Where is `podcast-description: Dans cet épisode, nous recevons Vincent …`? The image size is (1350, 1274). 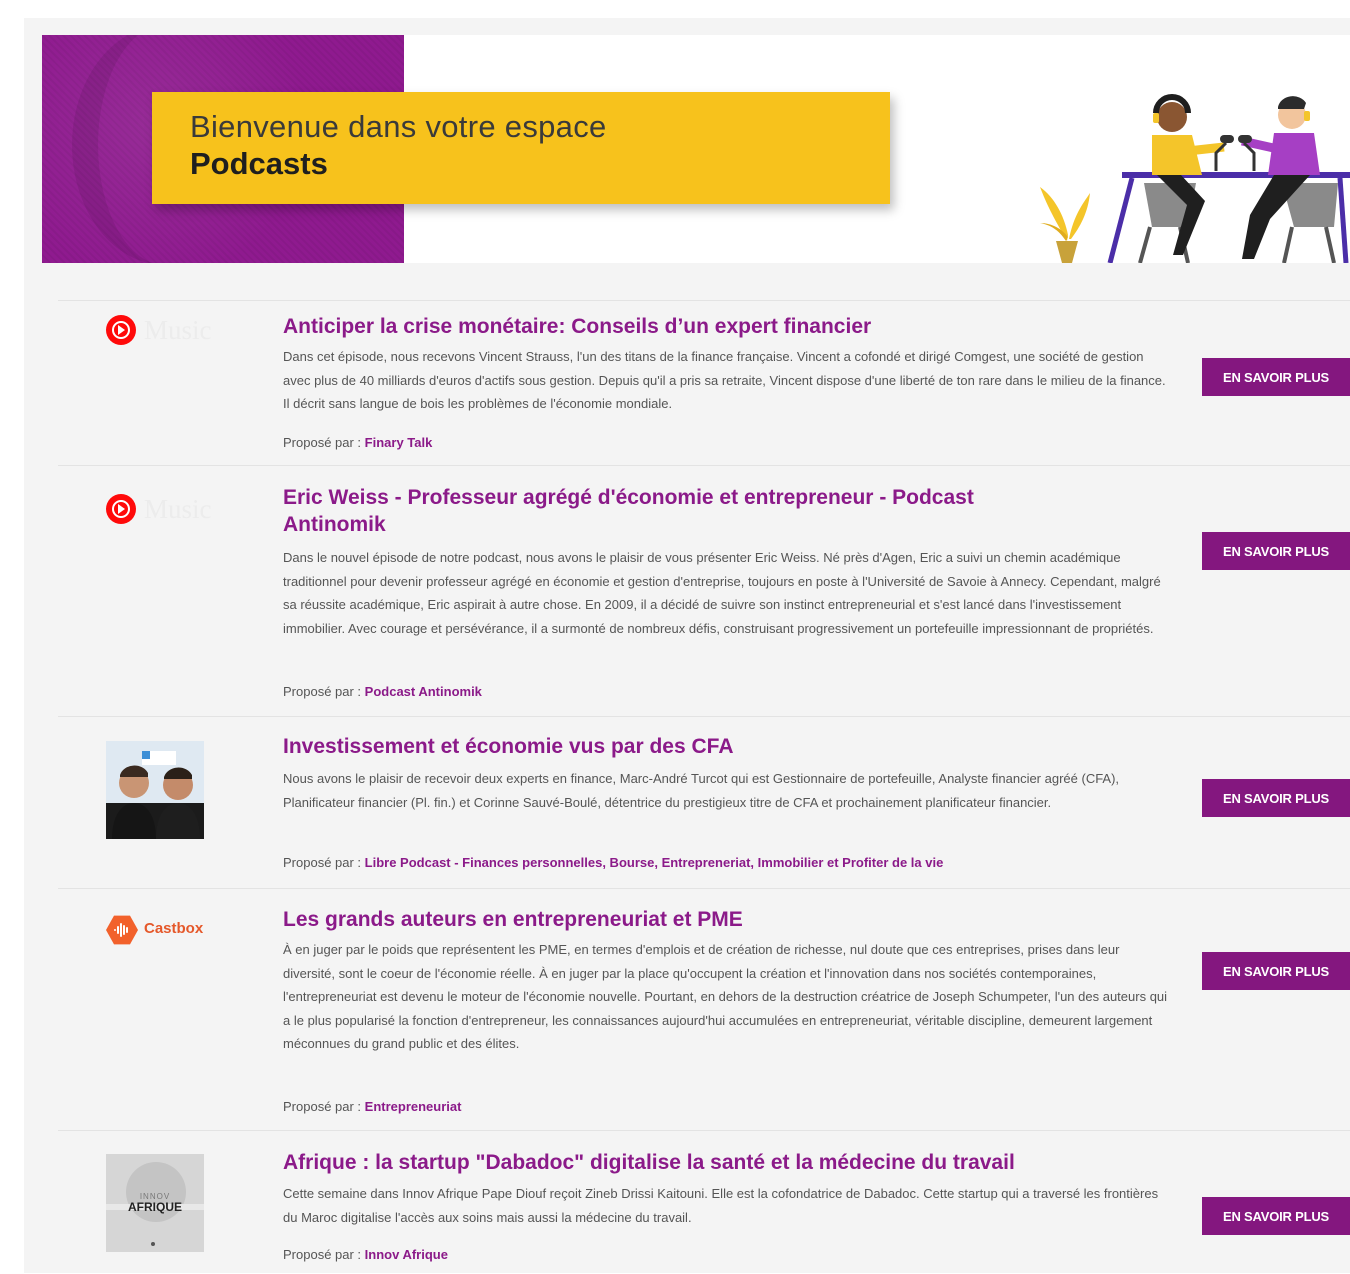
podcast-description: Dans cet épisode, nous recevons Vincent … is located at coordinates (724, 380).